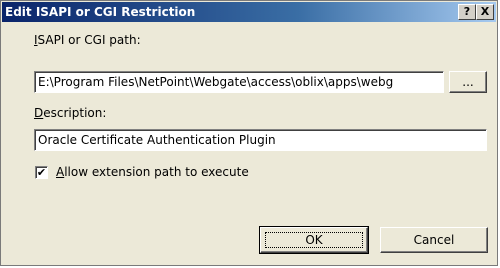  I want to click on cancel-button: Cancel, so click(434, 240).